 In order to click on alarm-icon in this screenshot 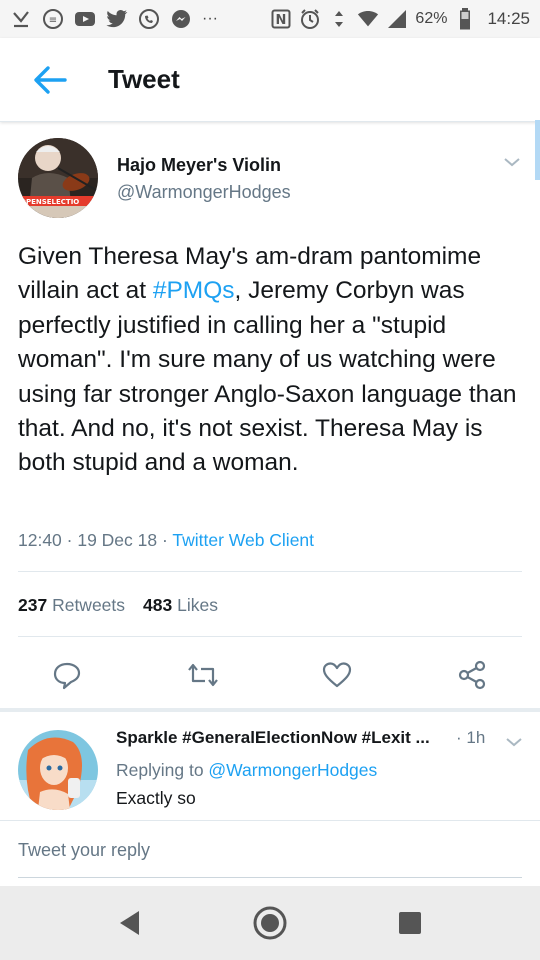, I will do `click(310, 19)`.